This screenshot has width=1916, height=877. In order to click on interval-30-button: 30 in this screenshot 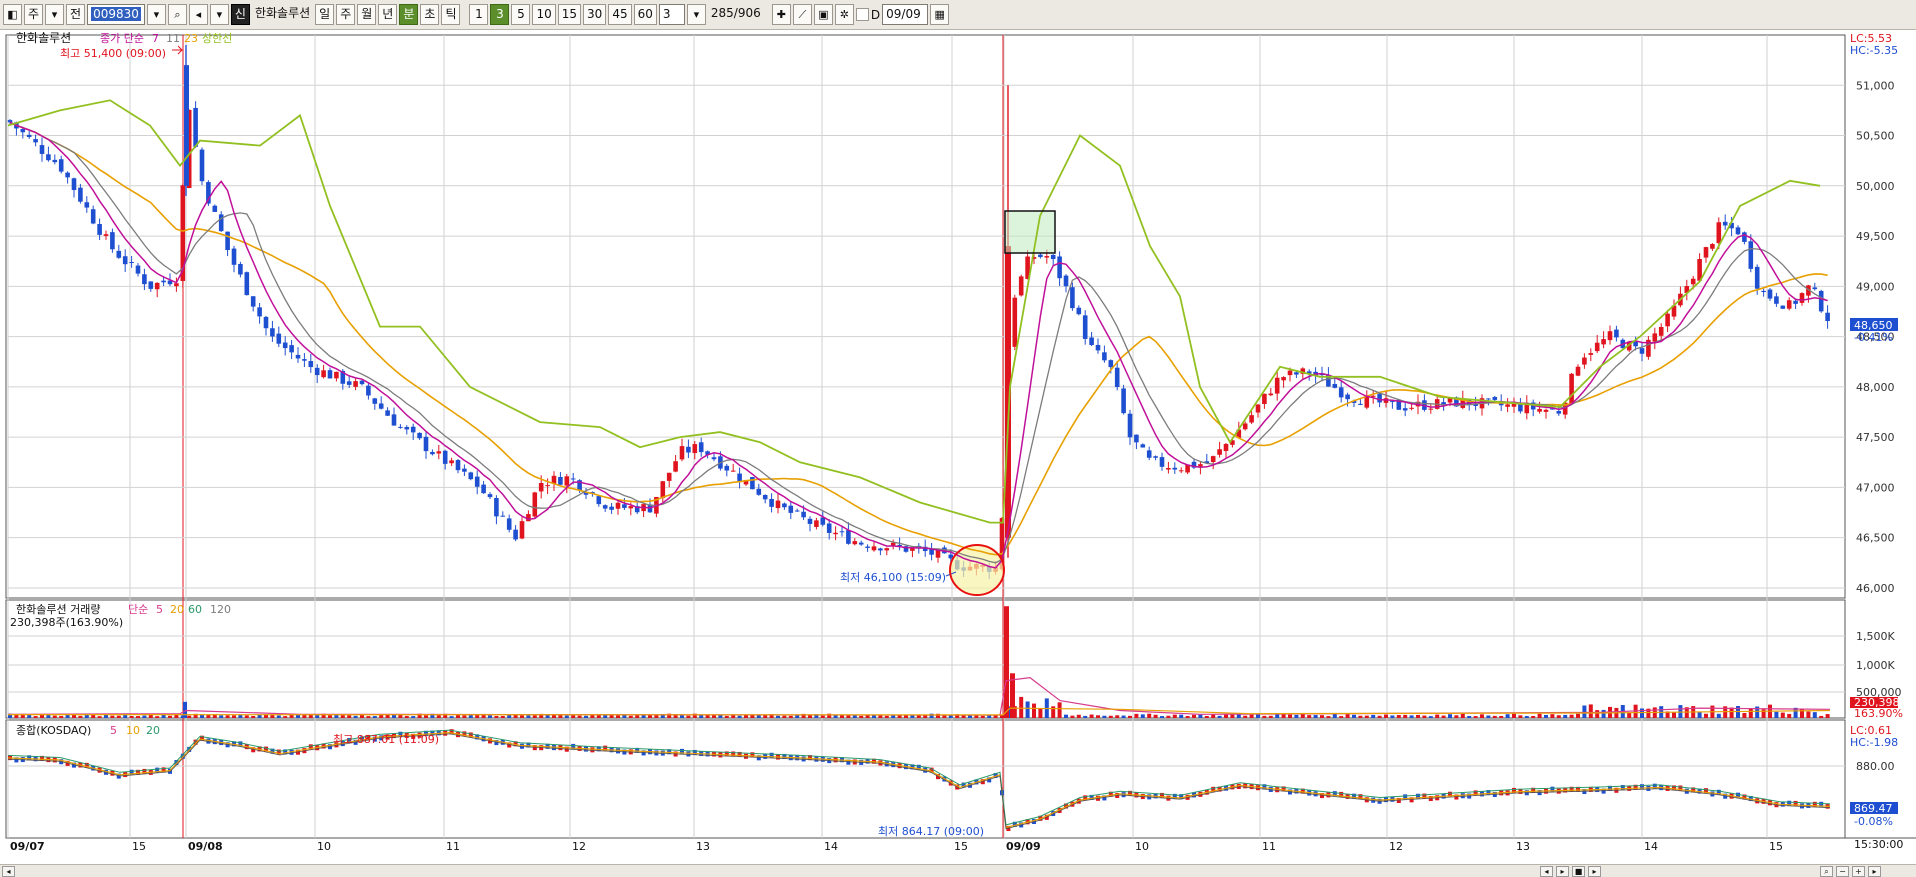, I will do `click(595, 14)`.